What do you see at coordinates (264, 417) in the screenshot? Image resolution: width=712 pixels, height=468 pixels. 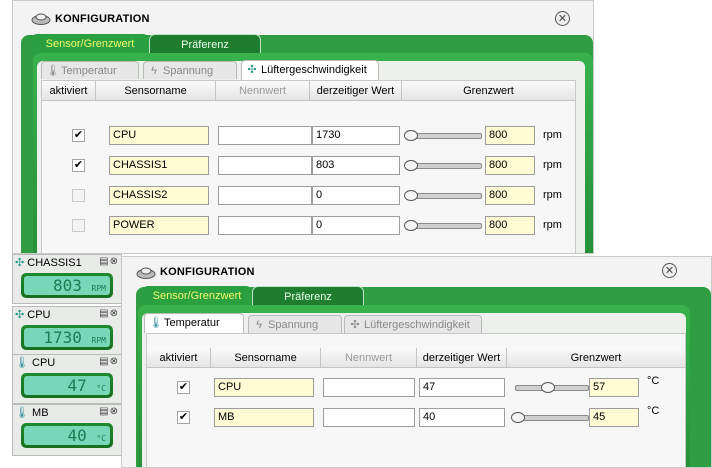 I see `sensor-name-field: MB` at bounding box center [264, 417].